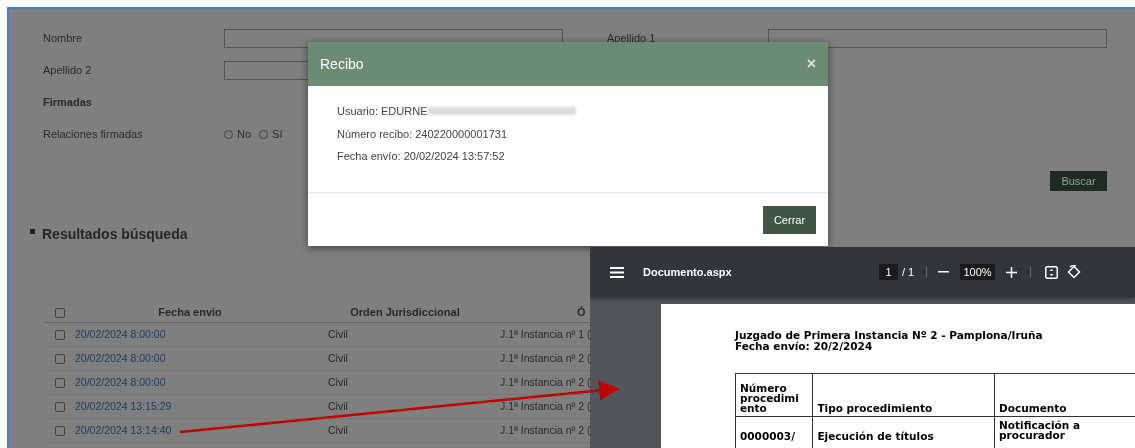 Image resolution: width=1135 pixels, height=448 pixels. I want to click on field-label: Nombre, so click(63, 39).